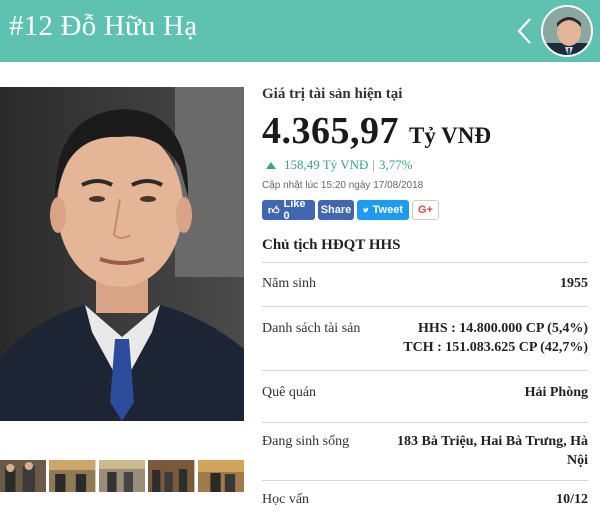  I want to click on page-title: #12 Đỗ Hữu Hạ, so click(103, 26).